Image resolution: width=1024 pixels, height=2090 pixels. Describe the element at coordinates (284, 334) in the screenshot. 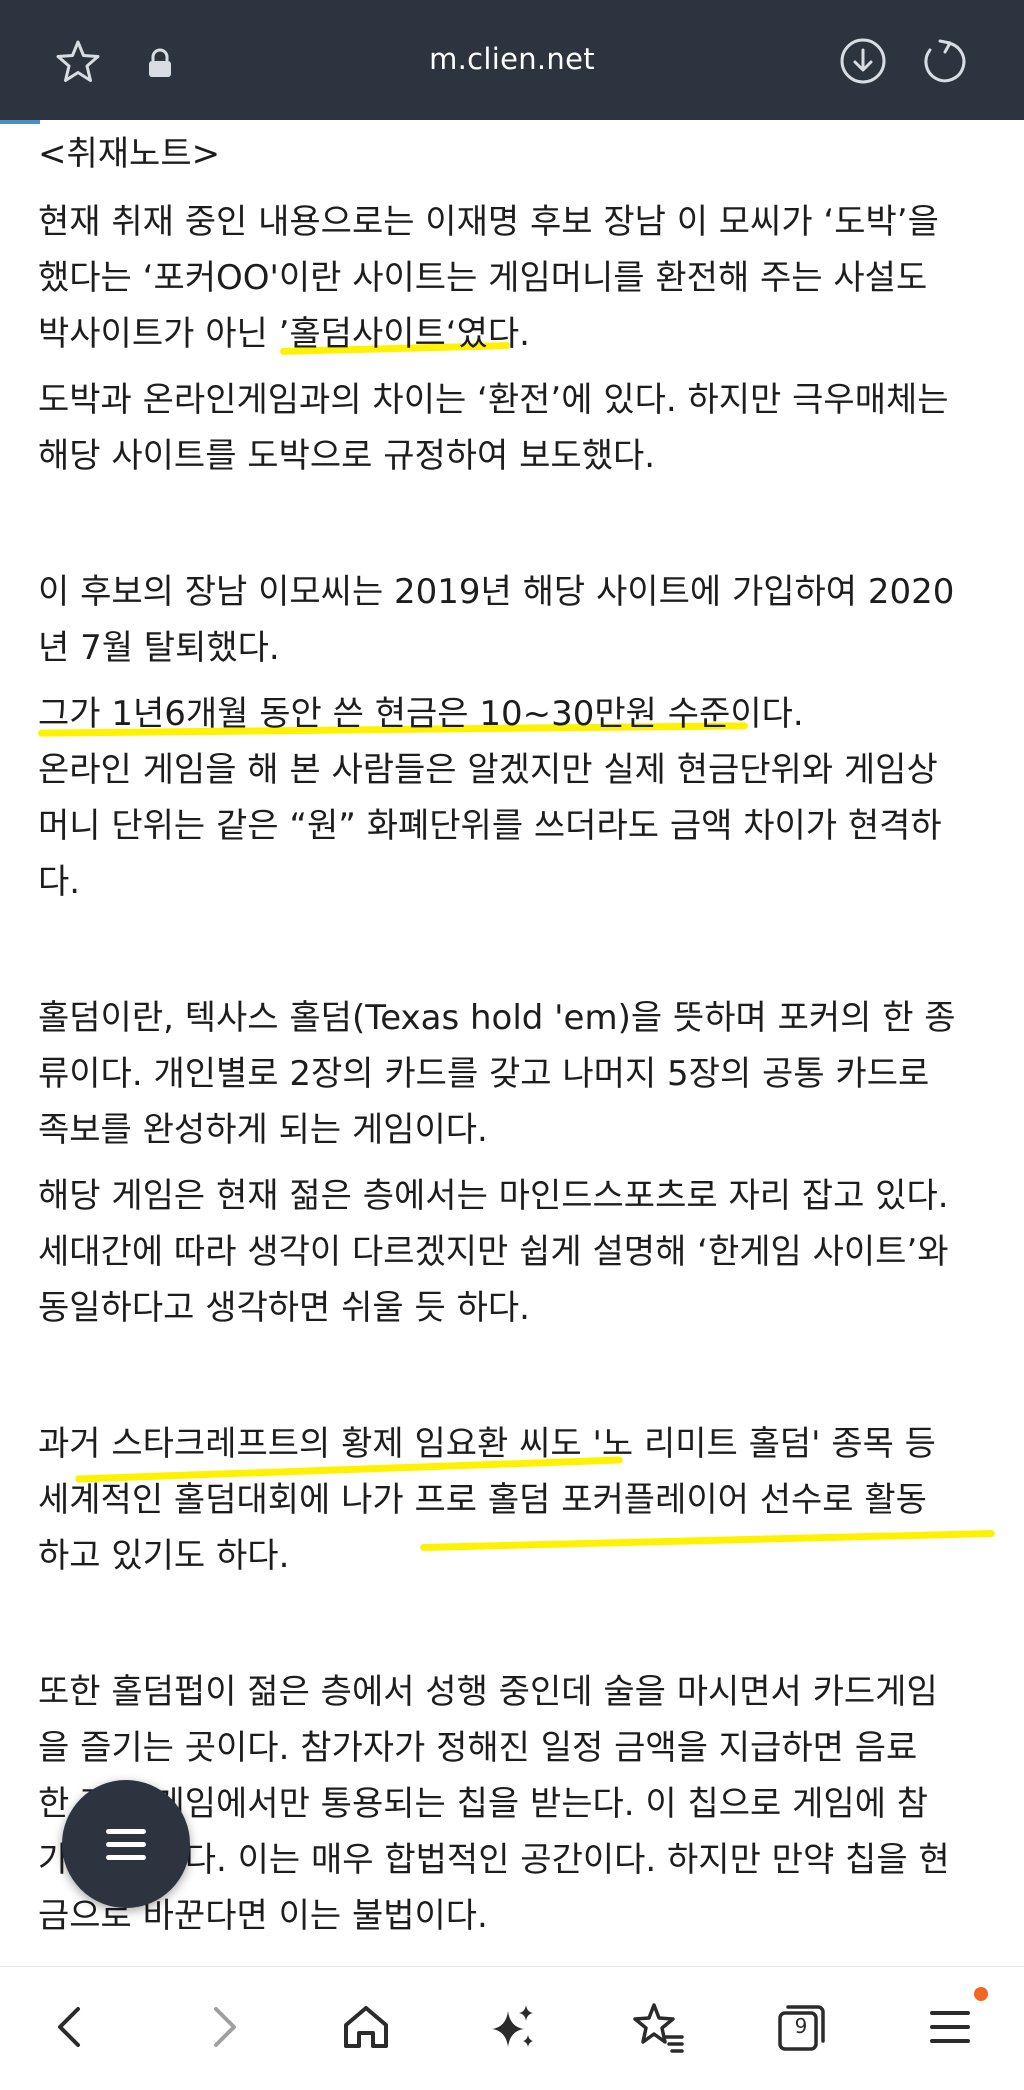

I see `article-line: 박사이트가 아닌 ’홀덤사이트‘였다.` at that location.